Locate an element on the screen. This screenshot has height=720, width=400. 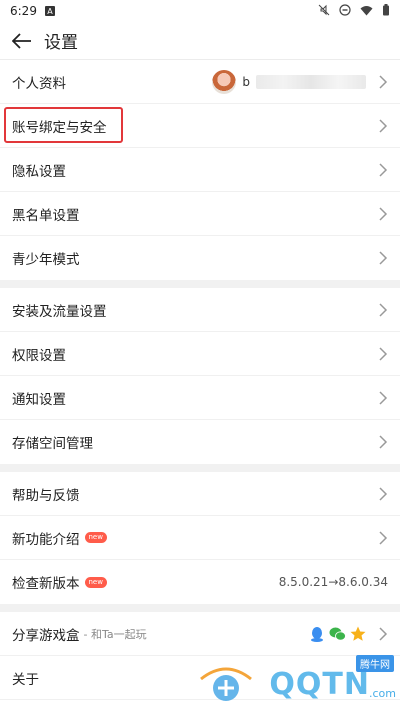
battery-icon is located at coordinates (386, 10).